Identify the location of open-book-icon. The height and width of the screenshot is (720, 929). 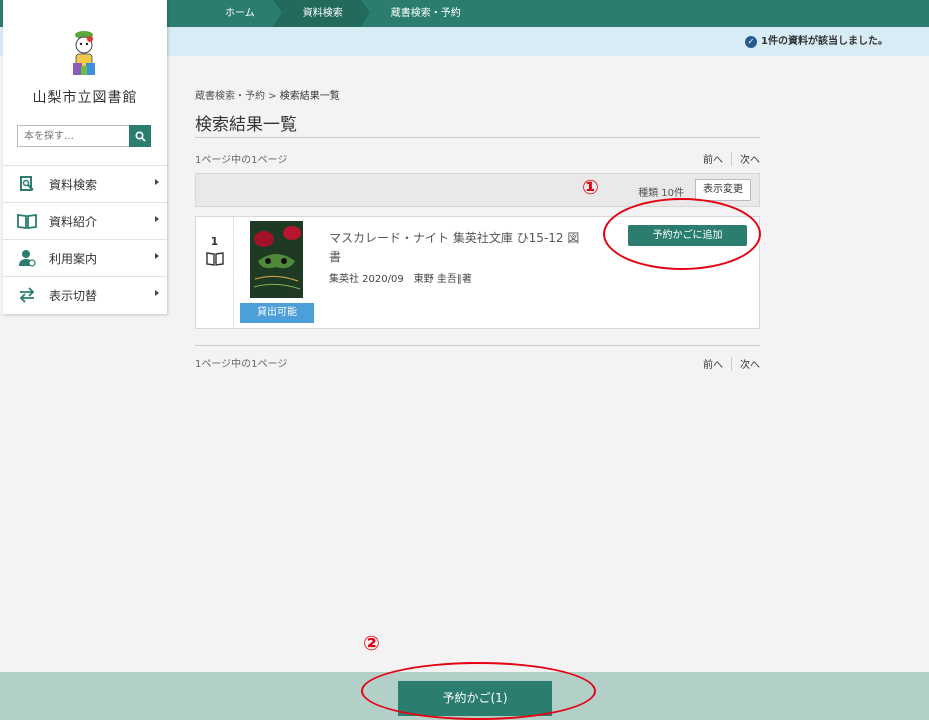
(27, 221).